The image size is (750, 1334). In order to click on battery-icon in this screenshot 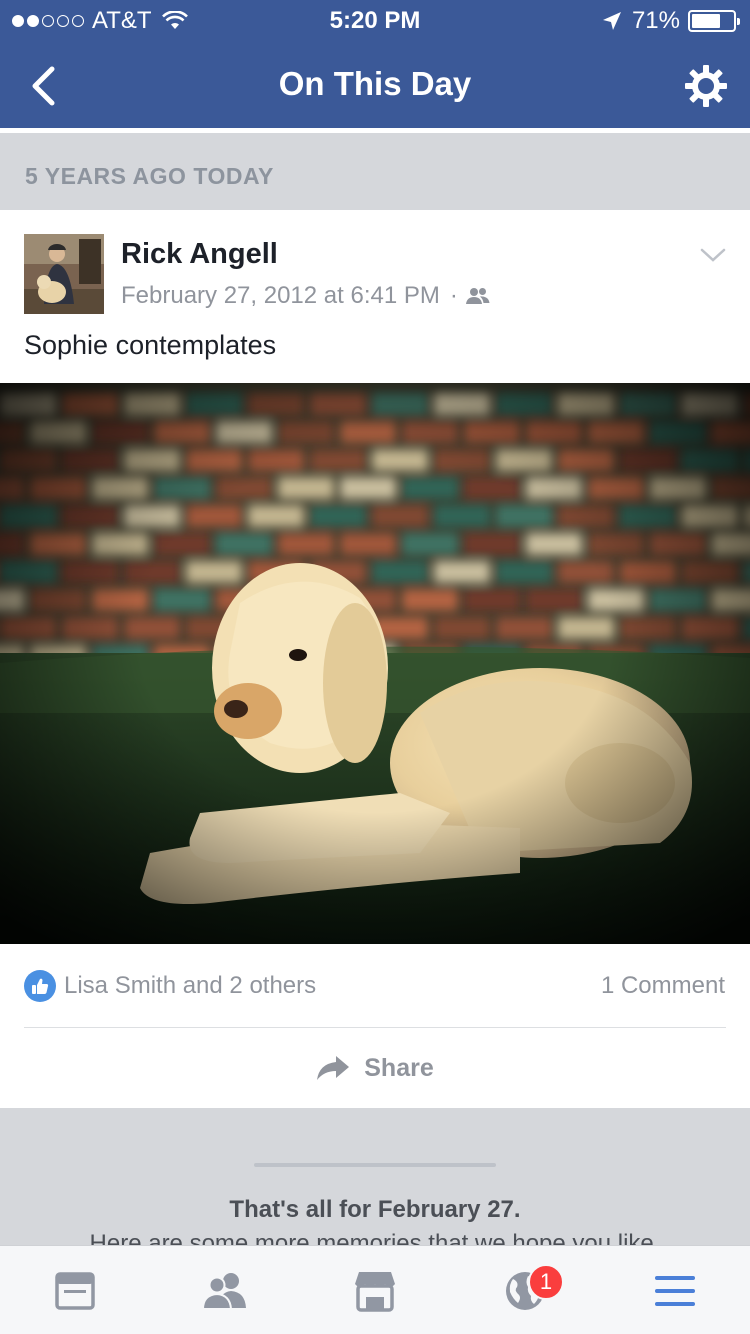, I will do `click(714, 21)`.